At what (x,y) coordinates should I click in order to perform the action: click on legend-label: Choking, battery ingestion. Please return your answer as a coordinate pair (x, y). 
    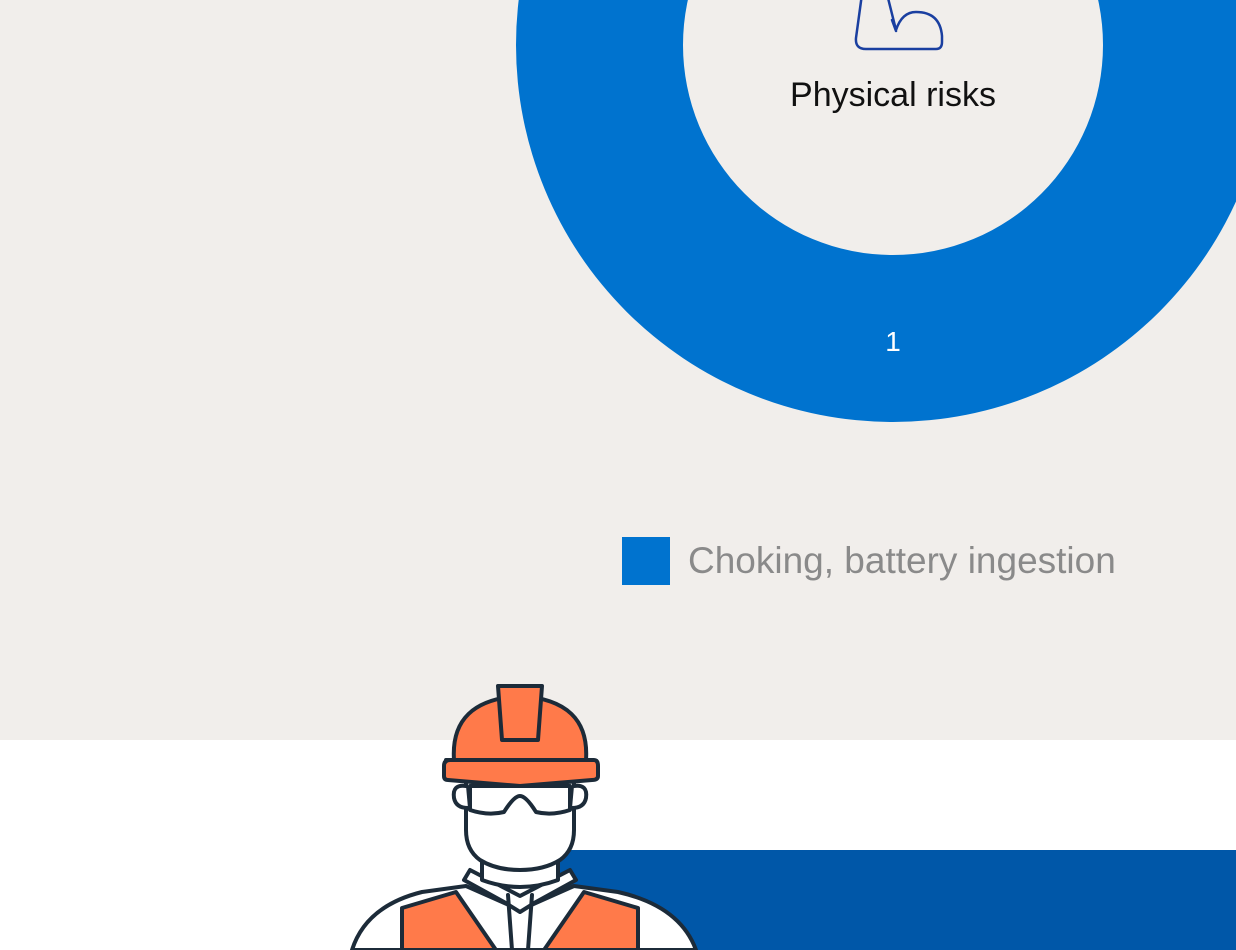
    Looking at the image, I should click on (902, 560).